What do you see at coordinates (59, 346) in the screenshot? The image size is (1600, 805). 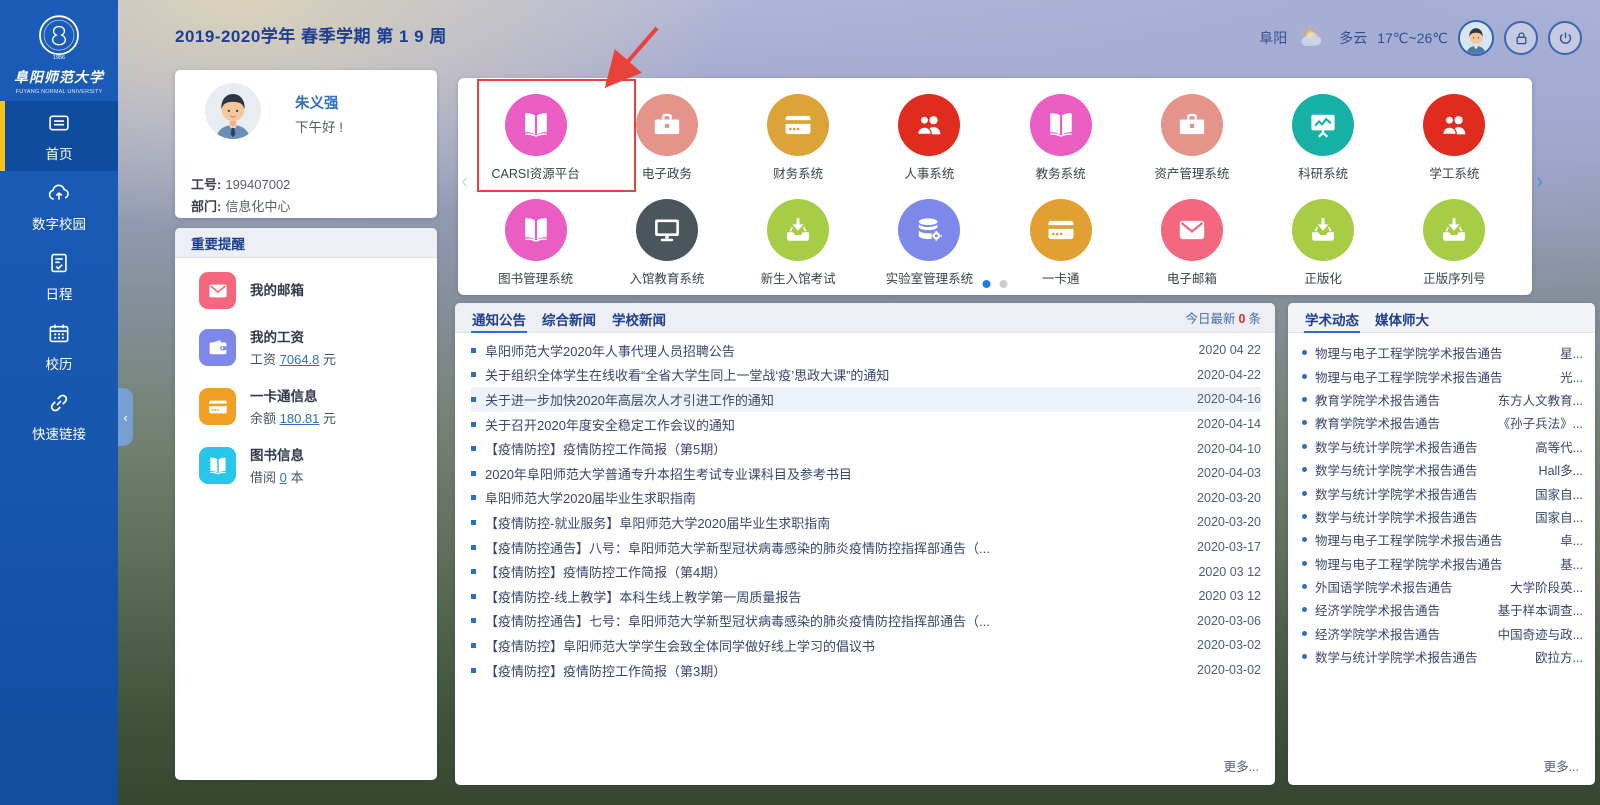 I see `sidebar-item-calendar: 校历` at bounding box center [59, 346].